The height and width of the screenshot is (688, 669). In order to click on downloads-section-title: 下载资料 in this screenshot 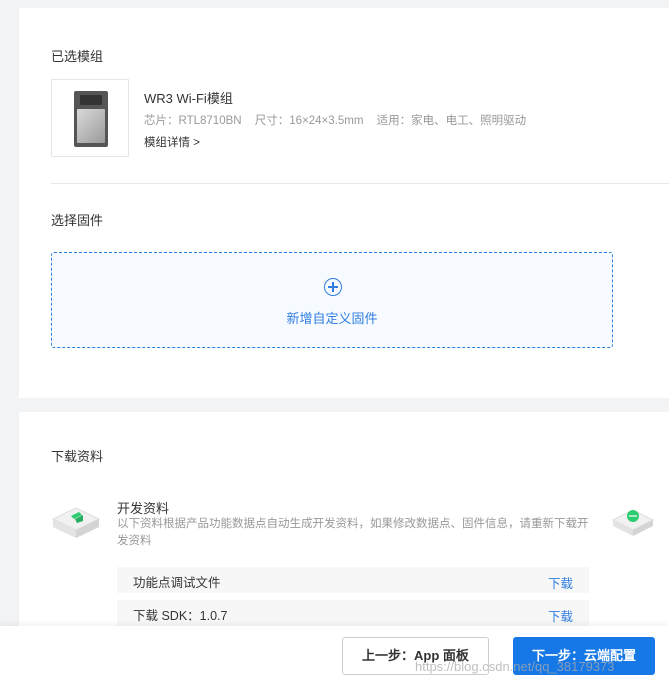, I will do `click(77, 456)`.